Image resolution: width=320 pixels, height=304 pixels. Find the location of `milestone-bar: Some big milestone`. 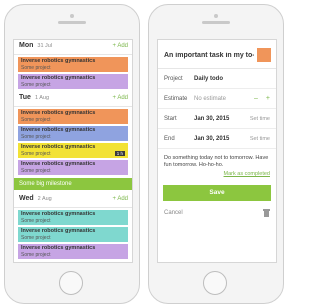

milestone-bar: Some big milestone is located at coordinates (73, 184).